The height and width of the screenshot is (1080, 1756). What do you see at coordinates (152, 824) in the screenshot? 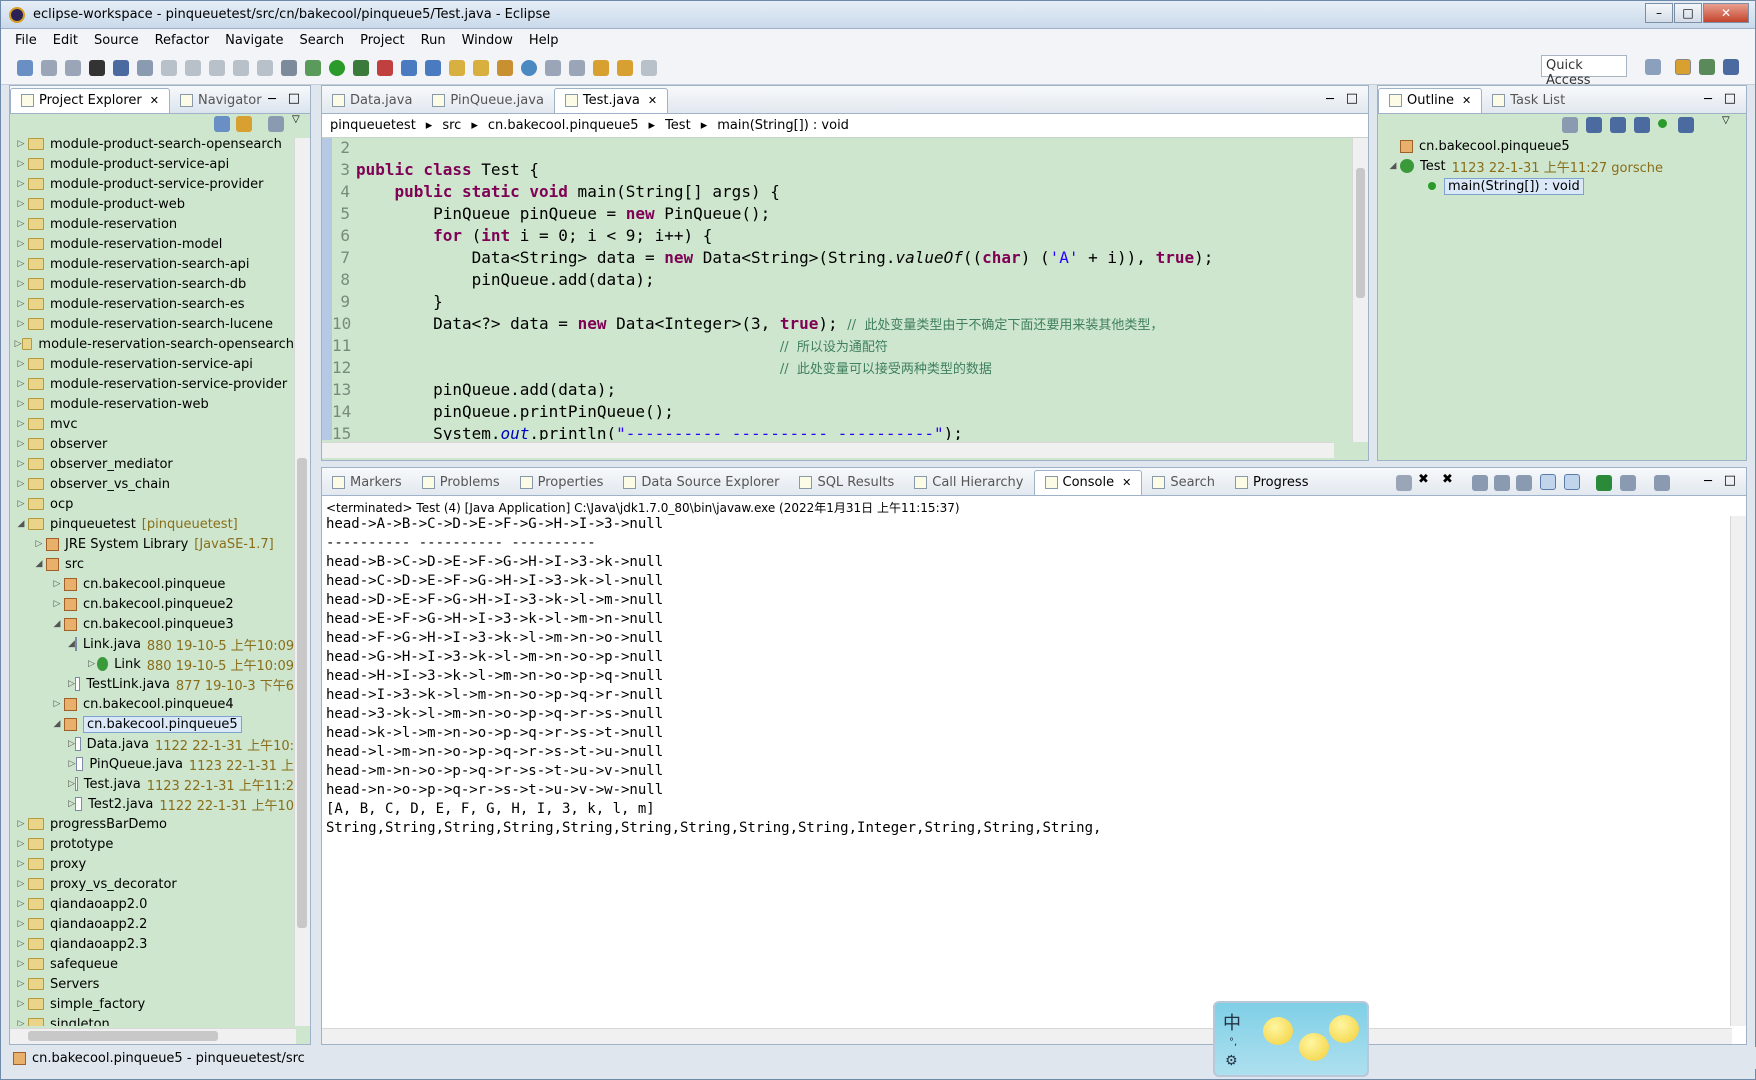
I see `tree-item: ▷ progressBarDemo` at bounding box center [152, 824].